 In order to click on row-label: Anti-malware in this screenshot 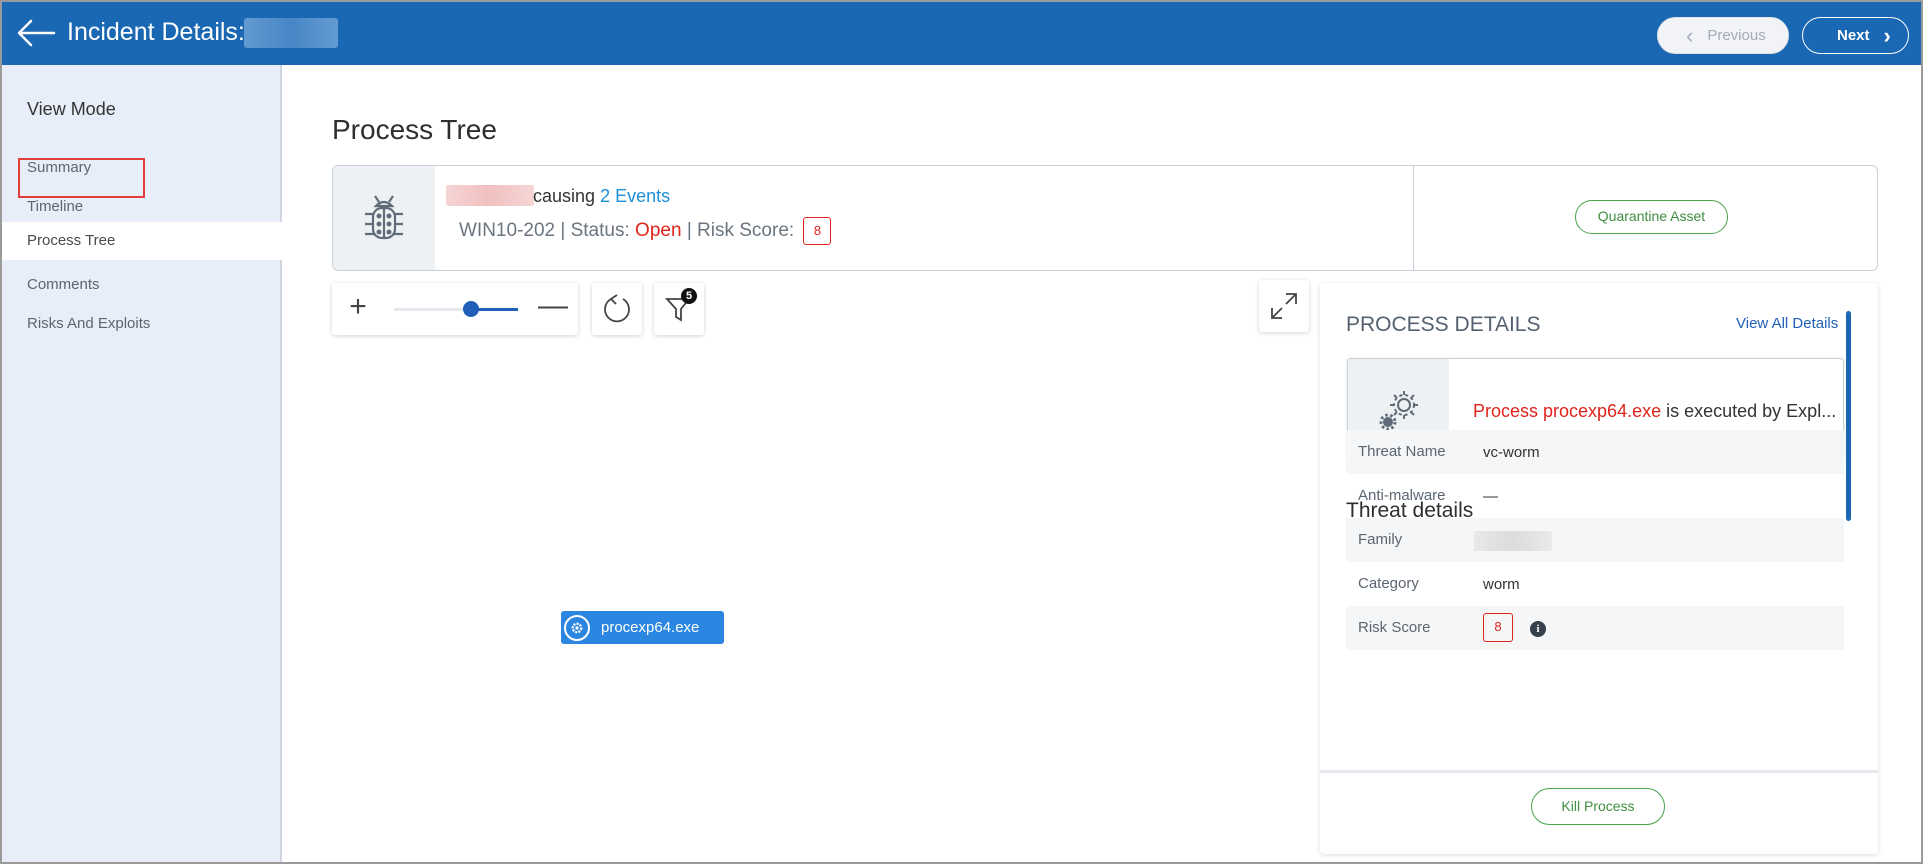, I will do `click(1402, 495)`.